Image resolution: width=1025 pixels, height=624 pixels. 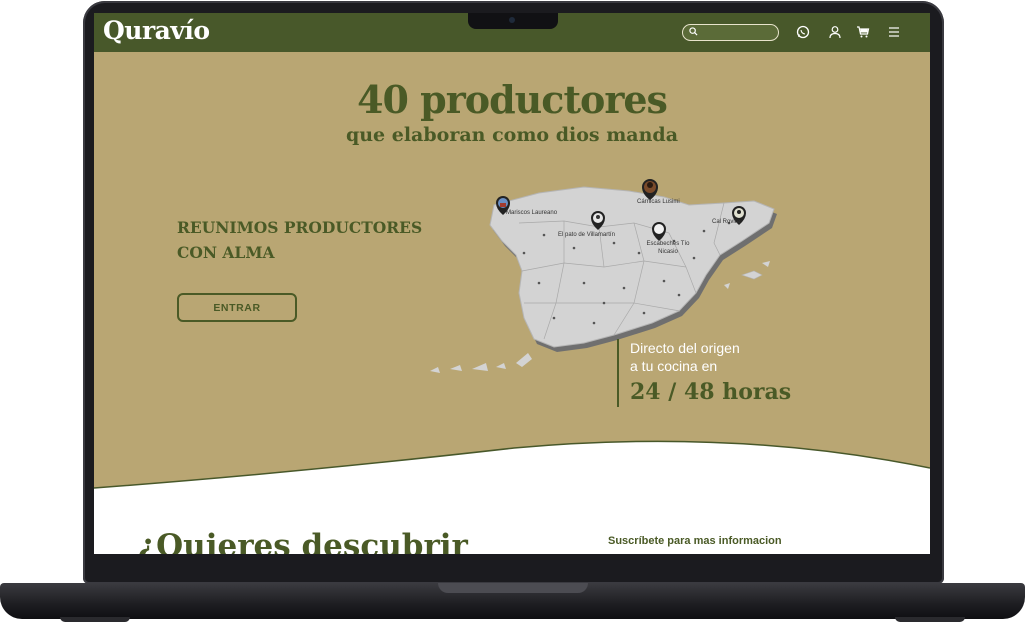 I want to click on menu-icon, so click(x=894, y=32).